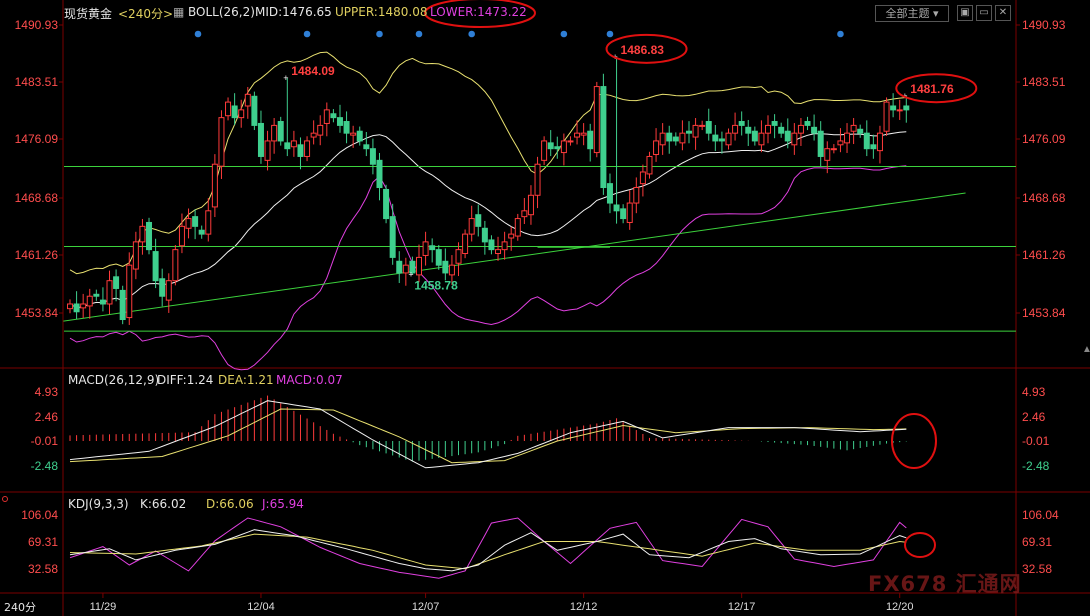  Describe the element at coordinates (920, 545) in the screenshot. I see `kdj-highlight-circle` at that location.